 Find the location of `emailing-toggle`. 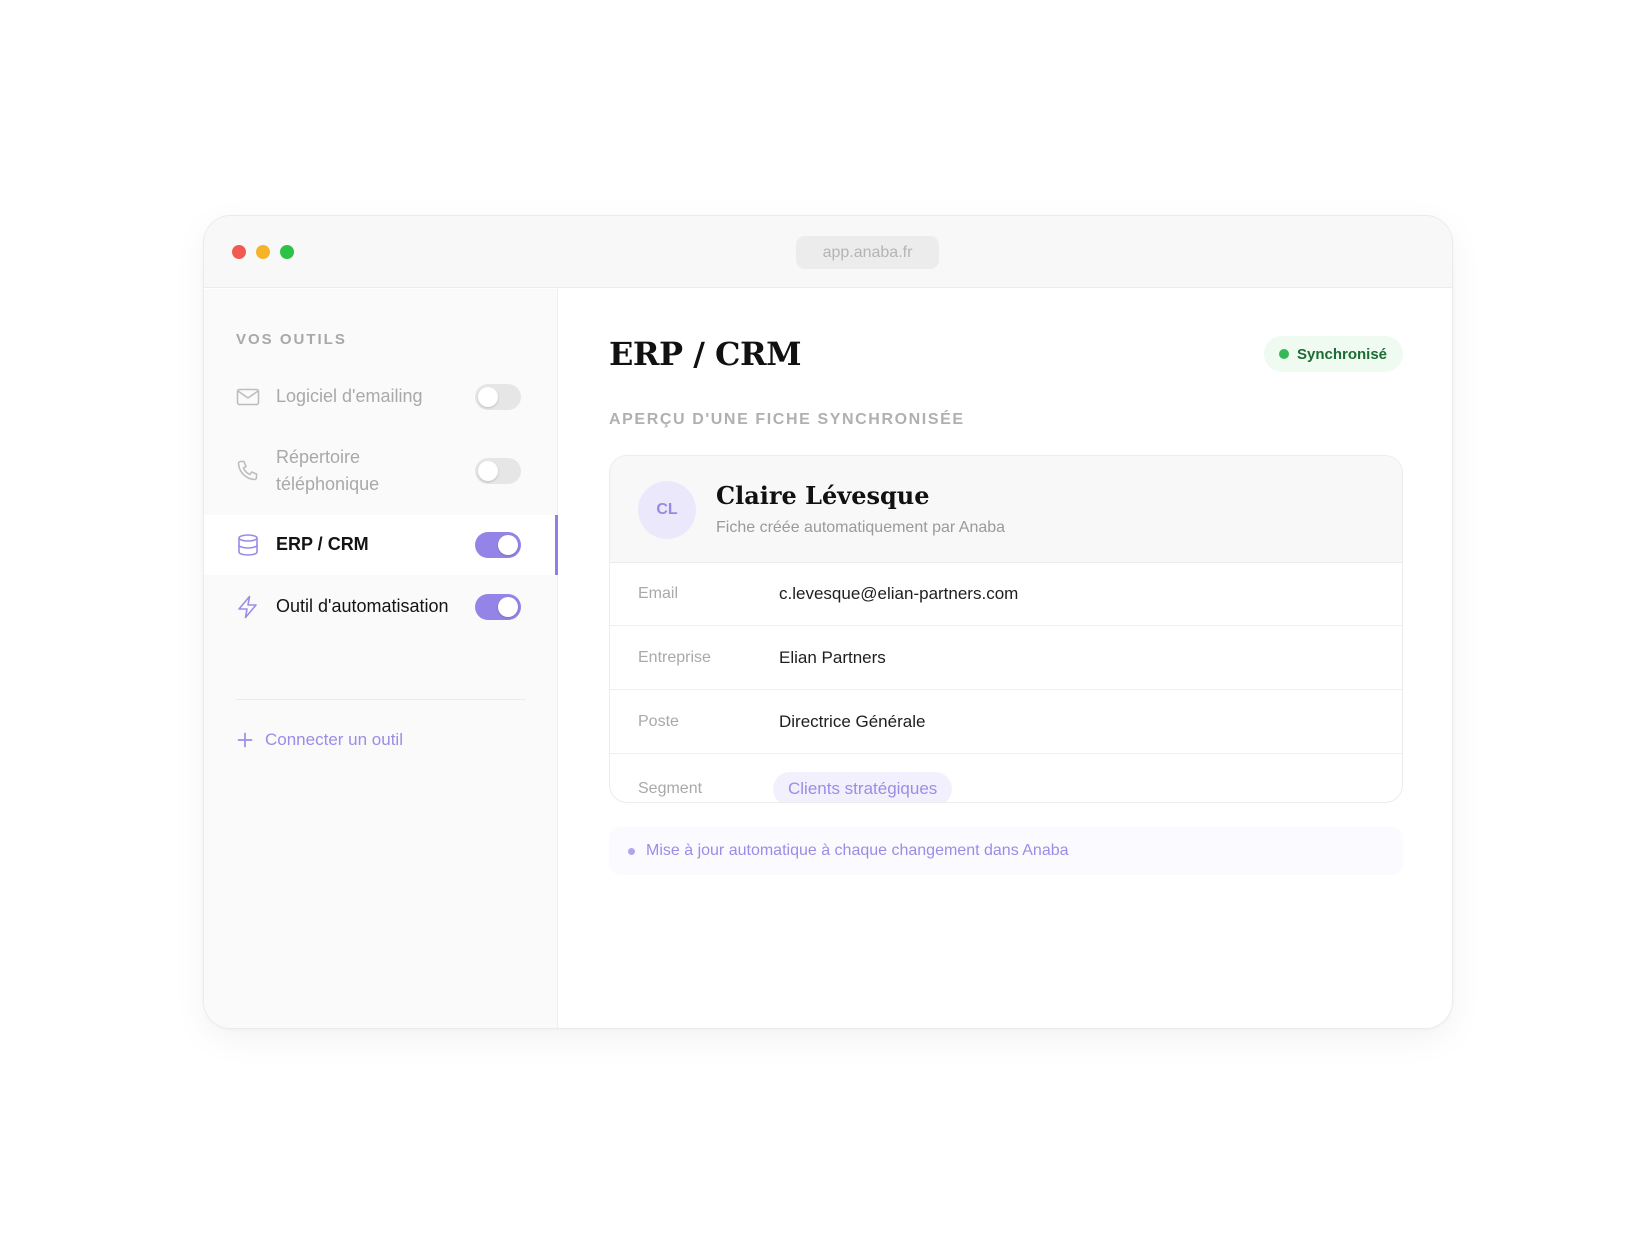

emailing-toggle is located at coordinates (498, 397).